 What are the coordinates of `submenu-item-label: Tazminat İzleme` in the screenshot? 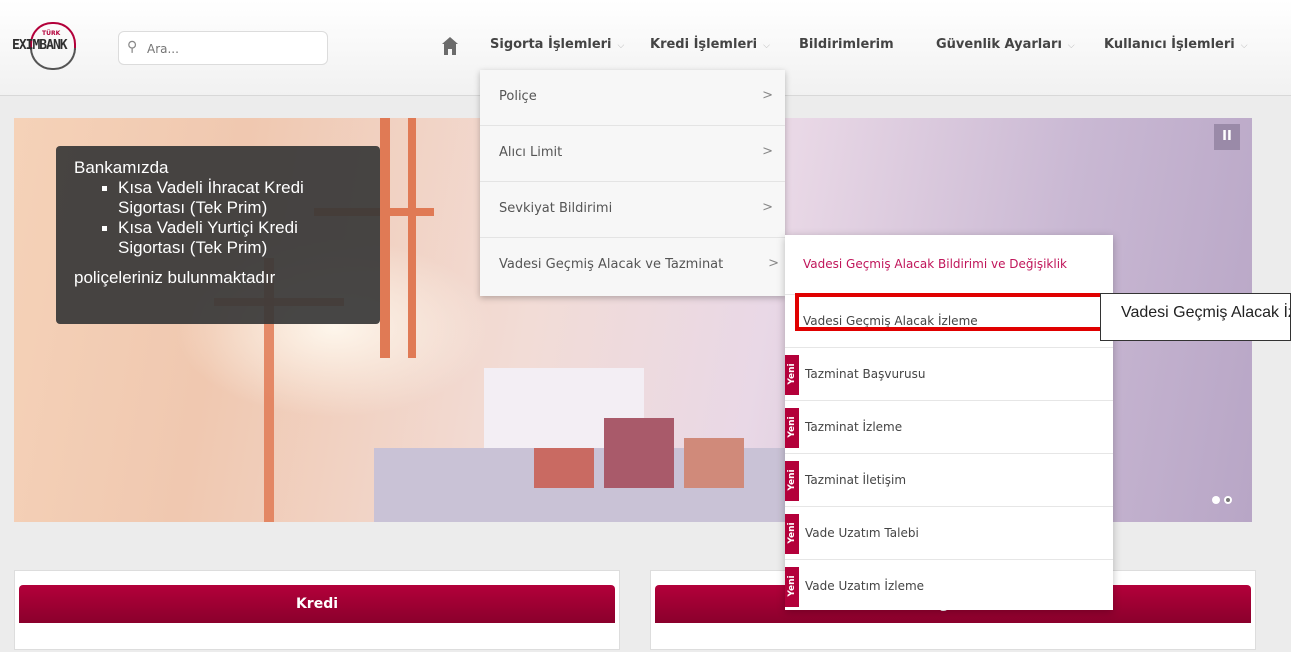 It's located at (854, 427).